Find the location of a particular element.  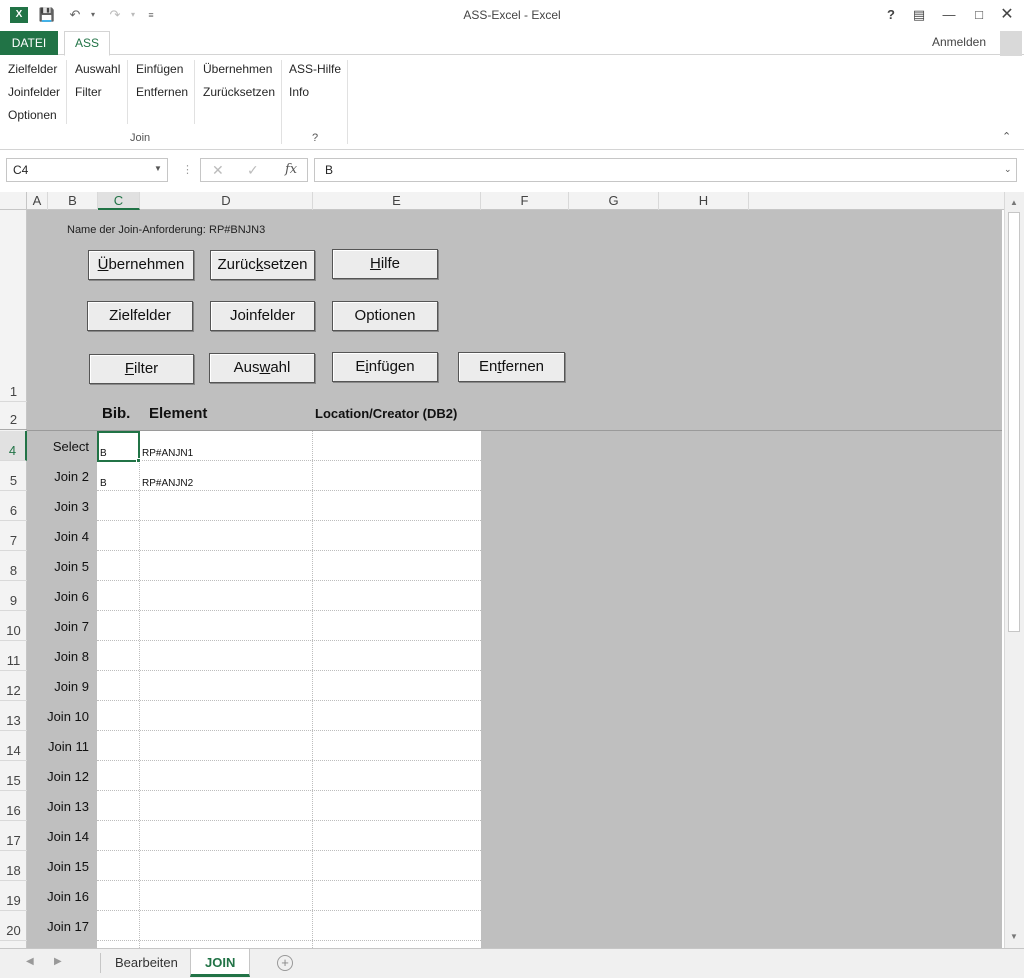

row-header: 7 is located at coordinates (13, 536).